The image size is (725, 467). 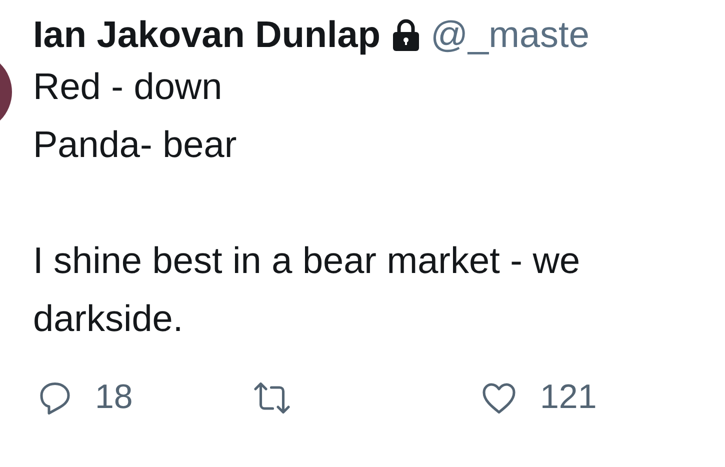 I want to click on count-label: 18, so click(x=114, y=397).